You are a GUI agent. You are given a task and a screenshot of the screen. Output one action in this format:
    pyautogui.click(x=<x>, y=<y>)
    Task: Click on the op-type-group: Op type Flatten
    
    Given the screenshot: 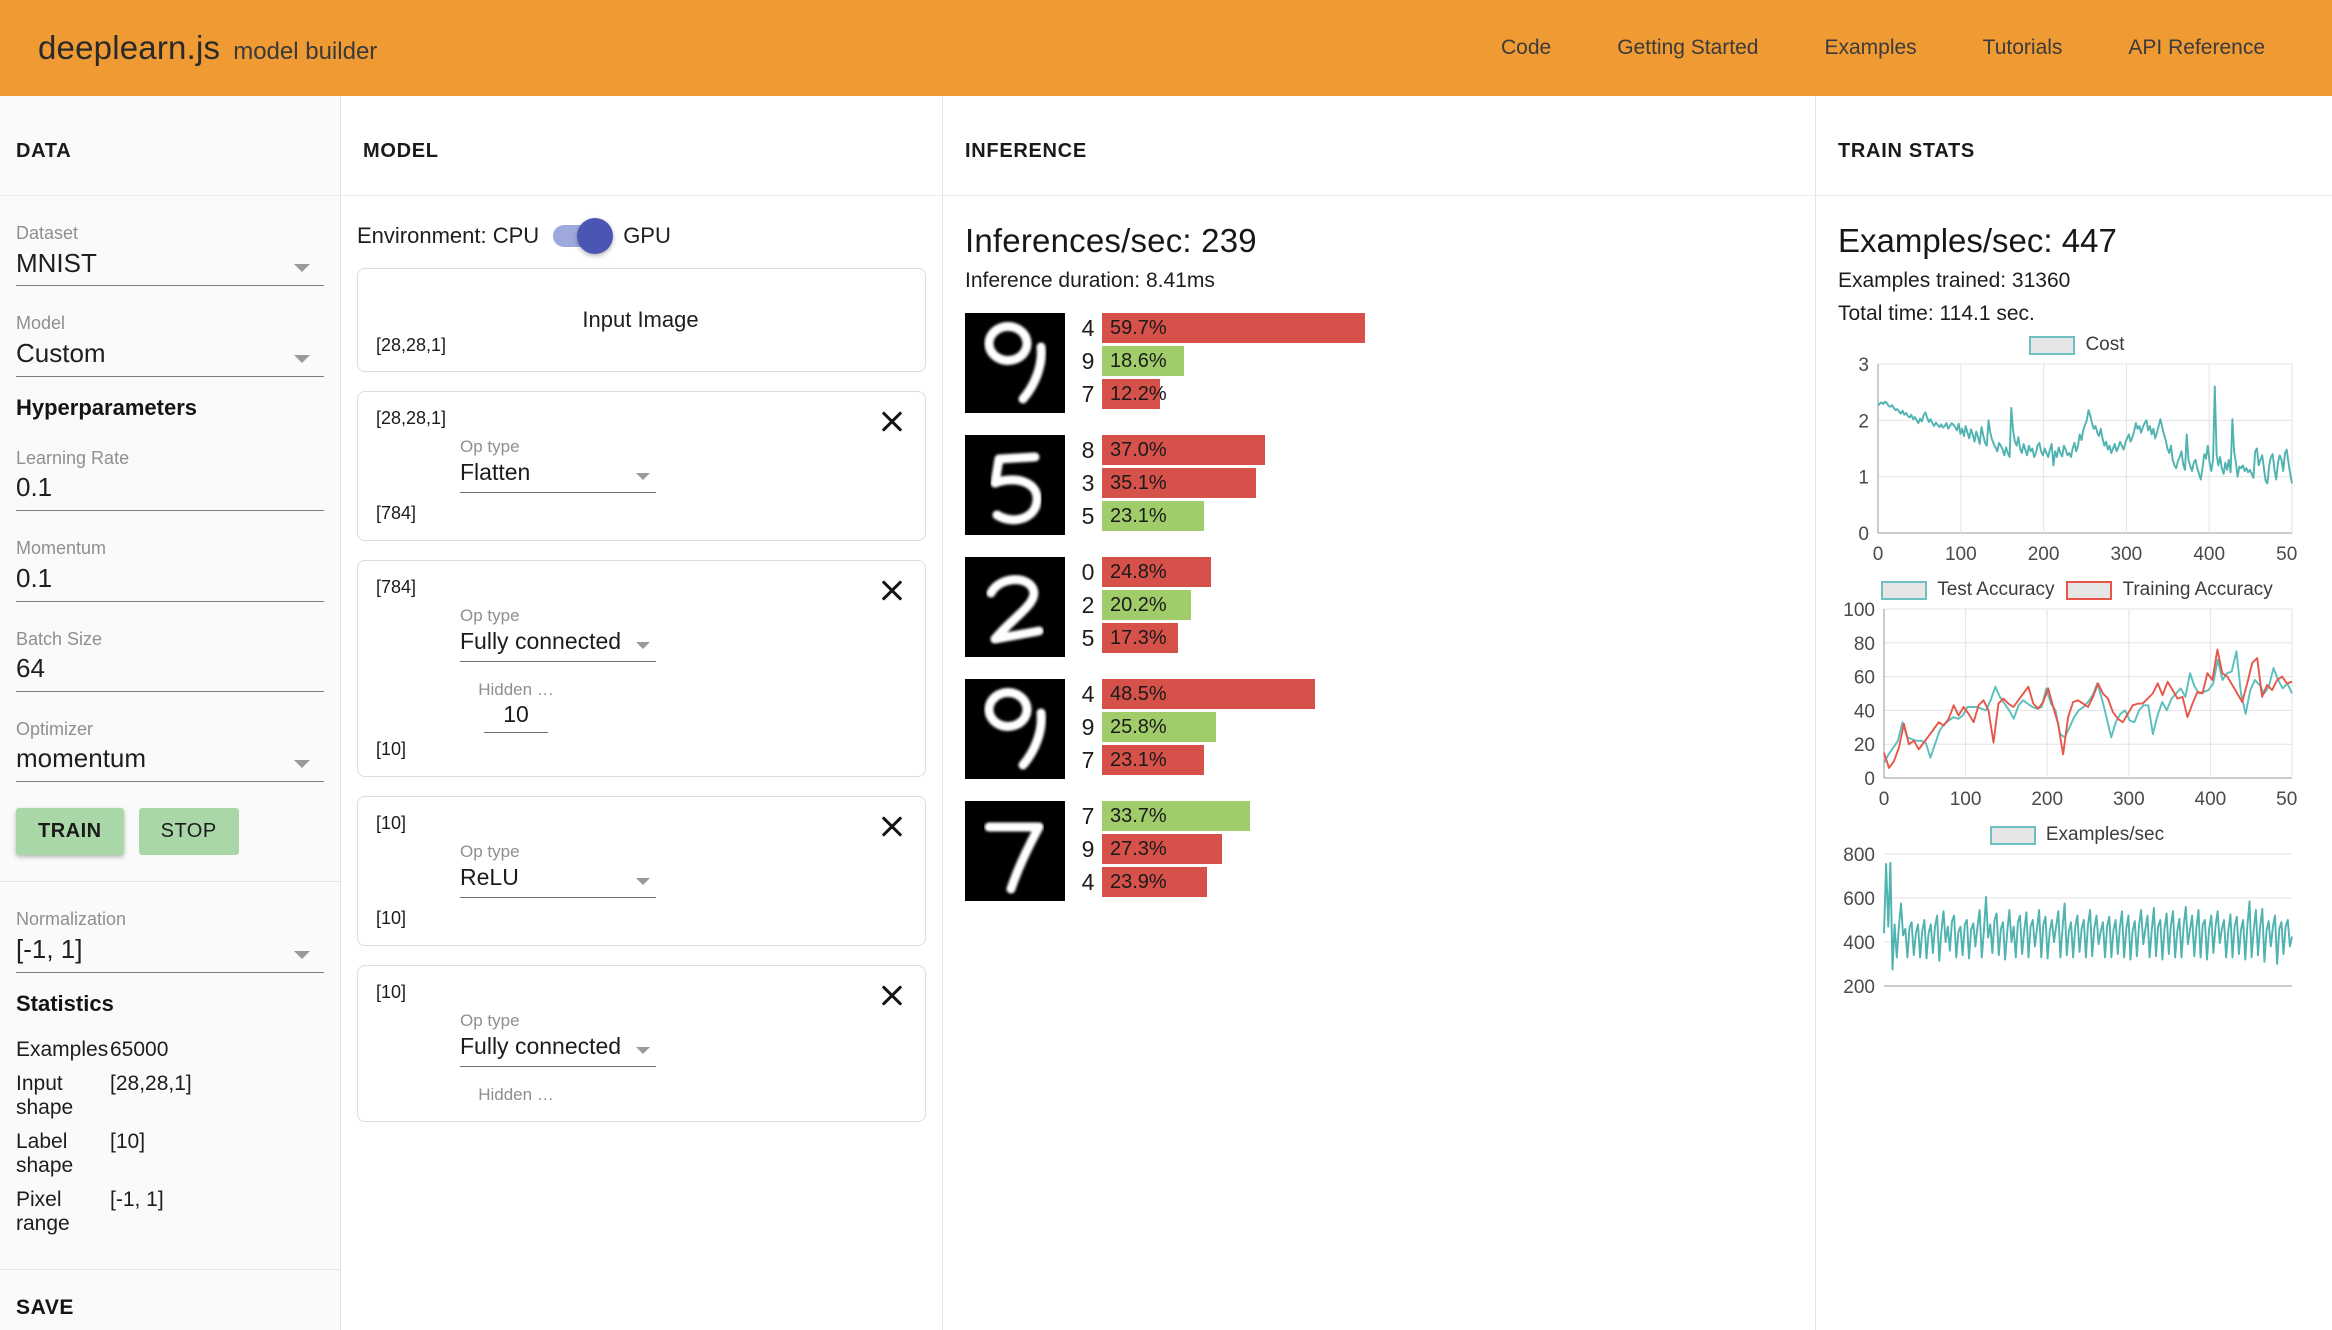 What is the action you would take?
    pyautogui.click(x=640, y=463)
    